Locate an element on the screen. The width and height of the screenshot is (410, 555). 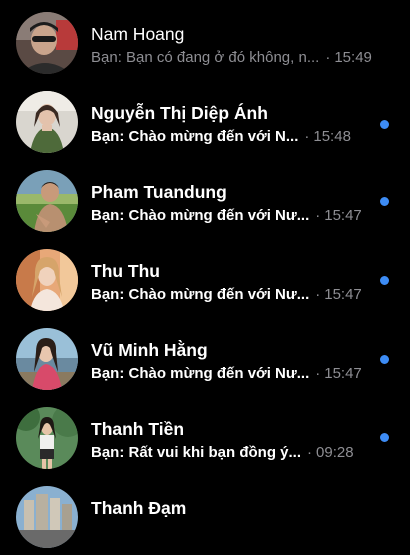
message-preview-line: Bạn: Chào mừng đến với N... · 15:48 is located at coordinates (241, 136).